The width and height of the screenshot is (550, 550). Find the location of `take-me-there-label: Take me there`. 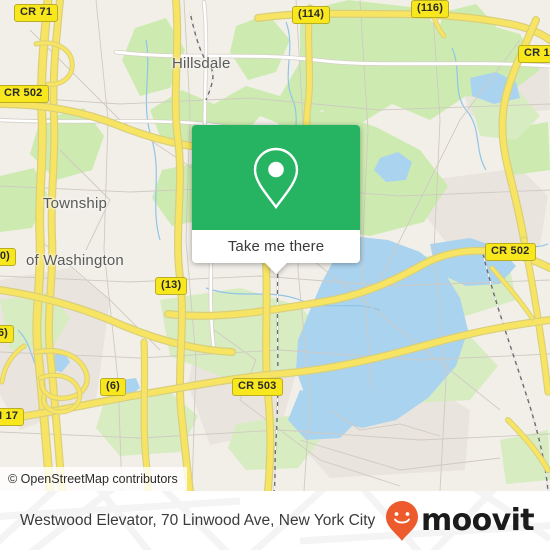

take-me-there-label: Take me there is located at coordinates (276, 246).